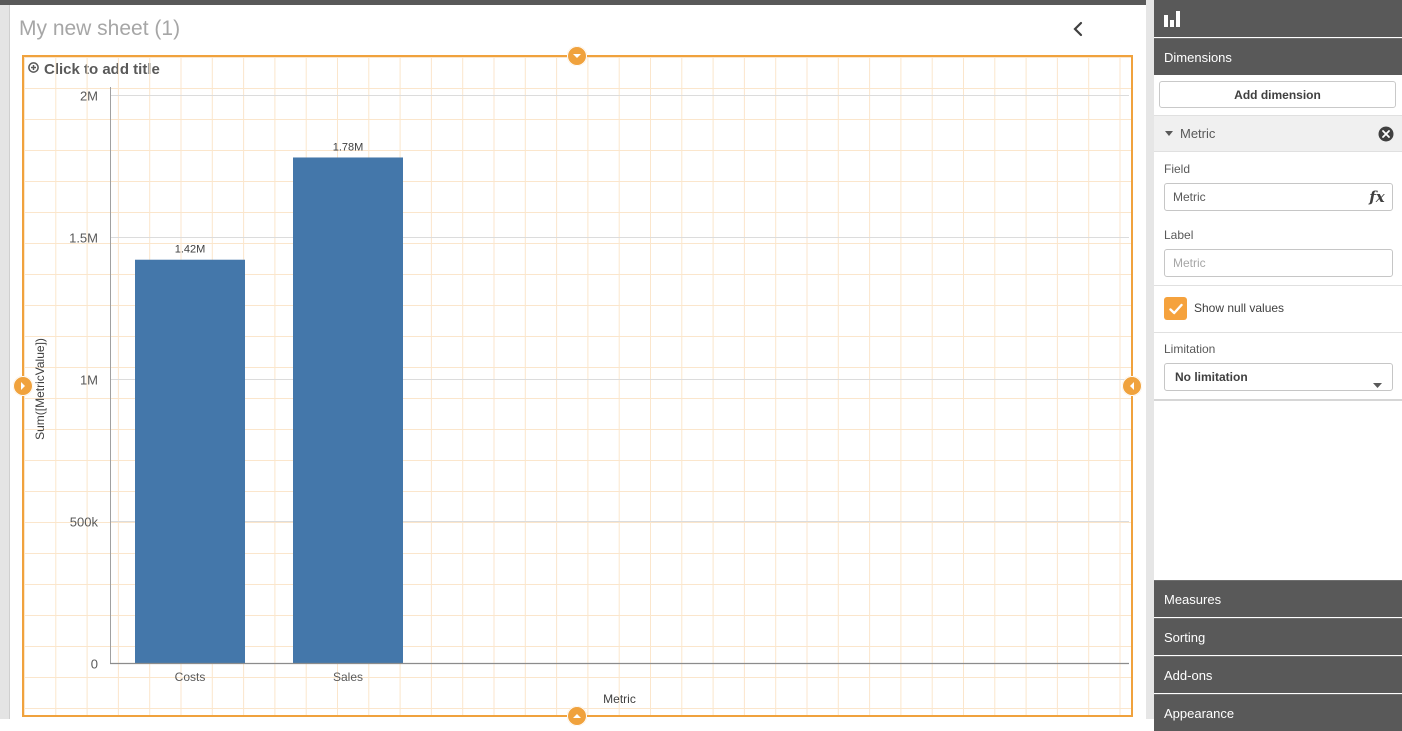 The width and height of the screenshot is (1402, 731). Describe the element at coordinates (1278, 598) in the screenshot. I see `section-measures: Measures` at that location.